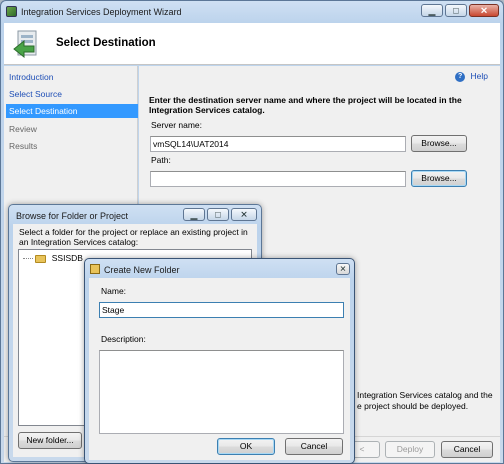 The image size is (504, 464). Describe the element at coordinates (410, 449) in the screenshot. I see `deploy-button: Deploy` at that location.